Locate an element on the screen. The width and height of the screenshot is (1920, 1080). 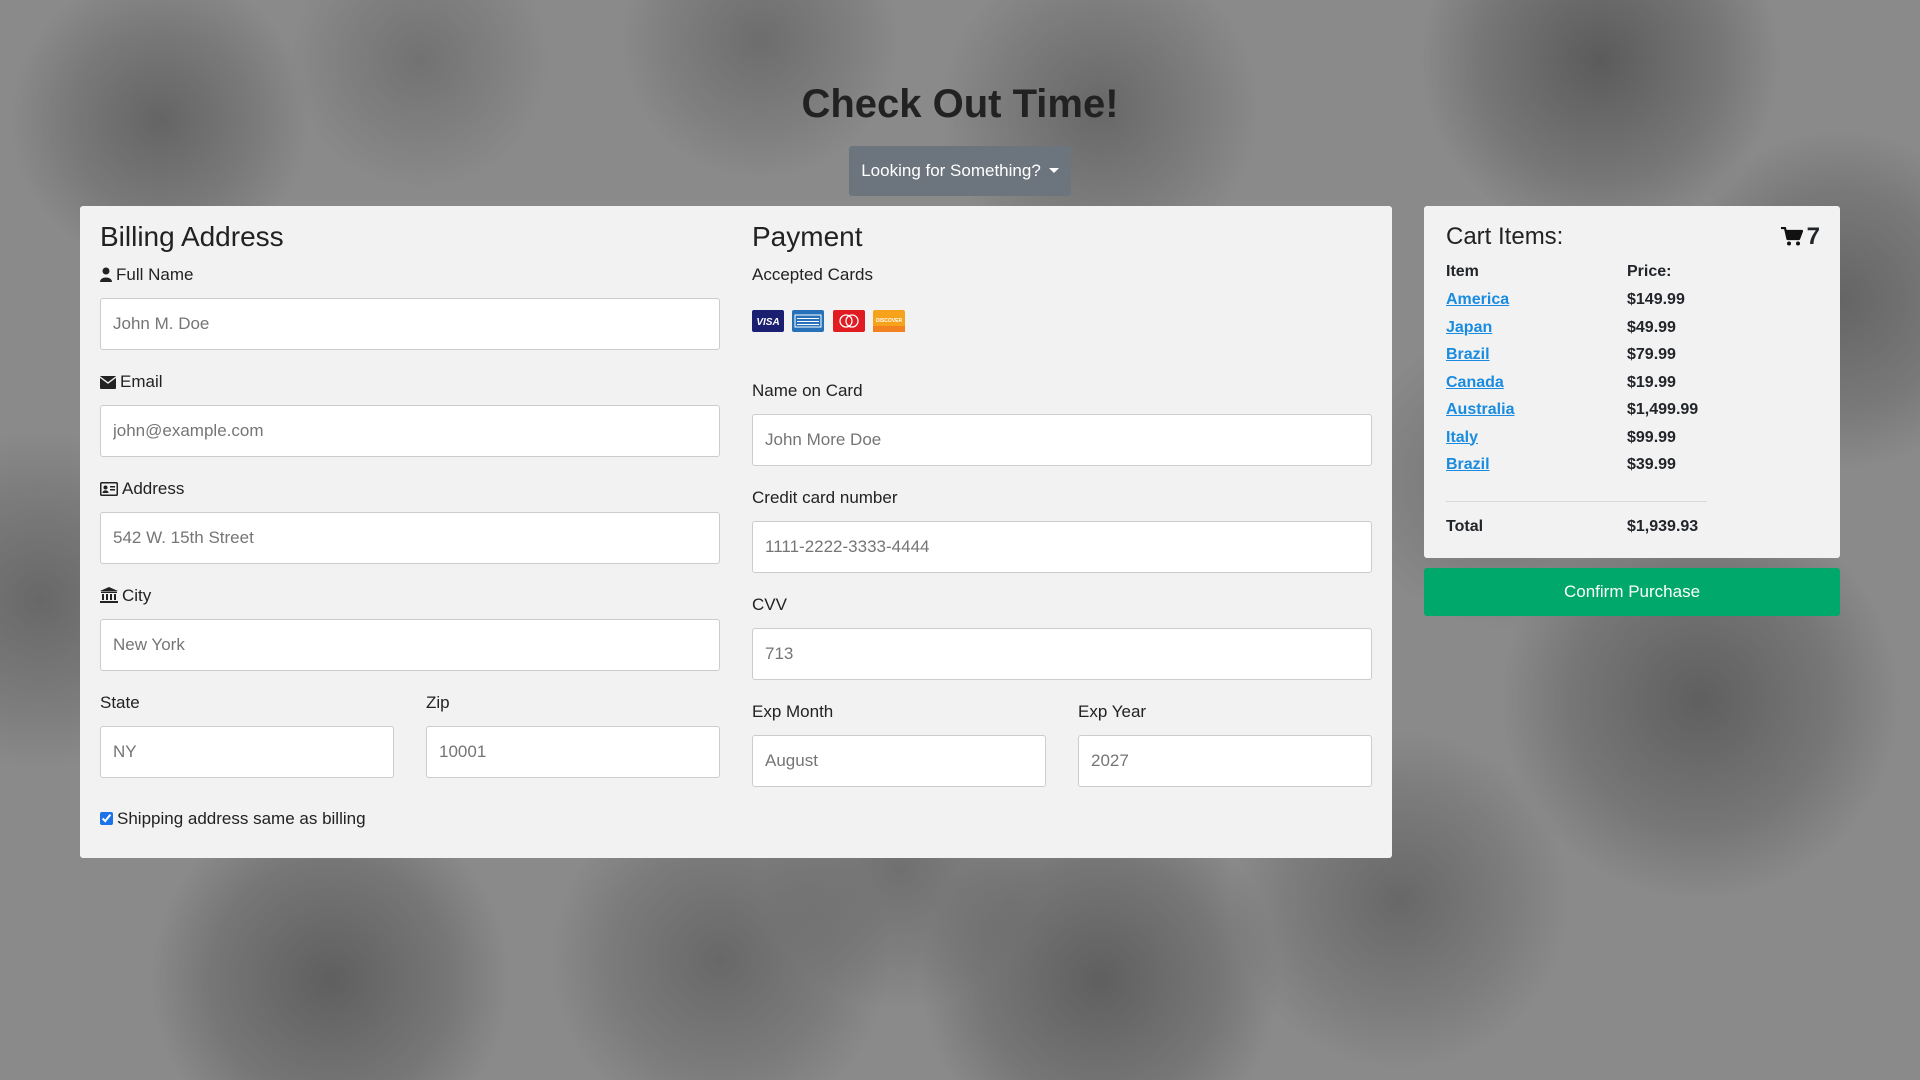
price-column-header: Price: is located at coordinates (1649, 271).